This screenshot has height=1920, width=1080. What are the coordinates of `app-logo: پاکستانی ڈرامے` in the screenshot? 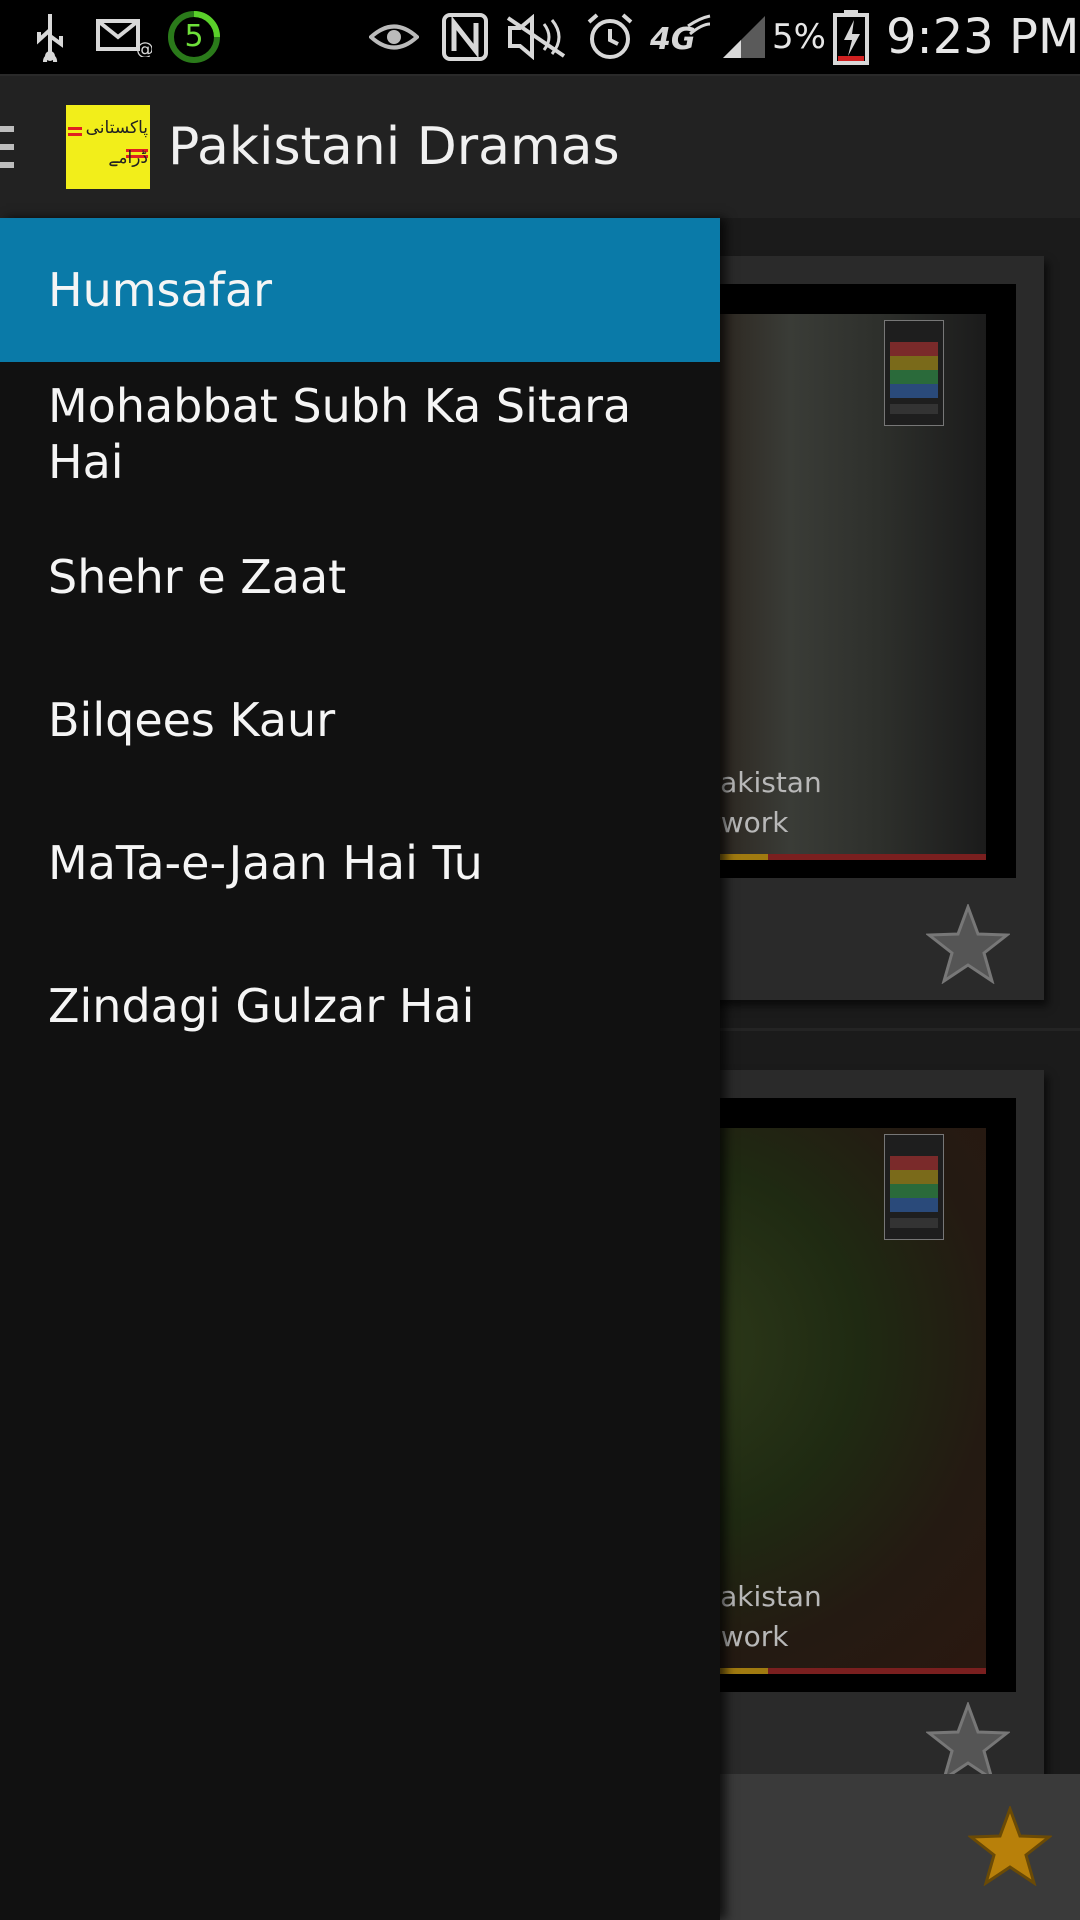 It's located at (108, 147).